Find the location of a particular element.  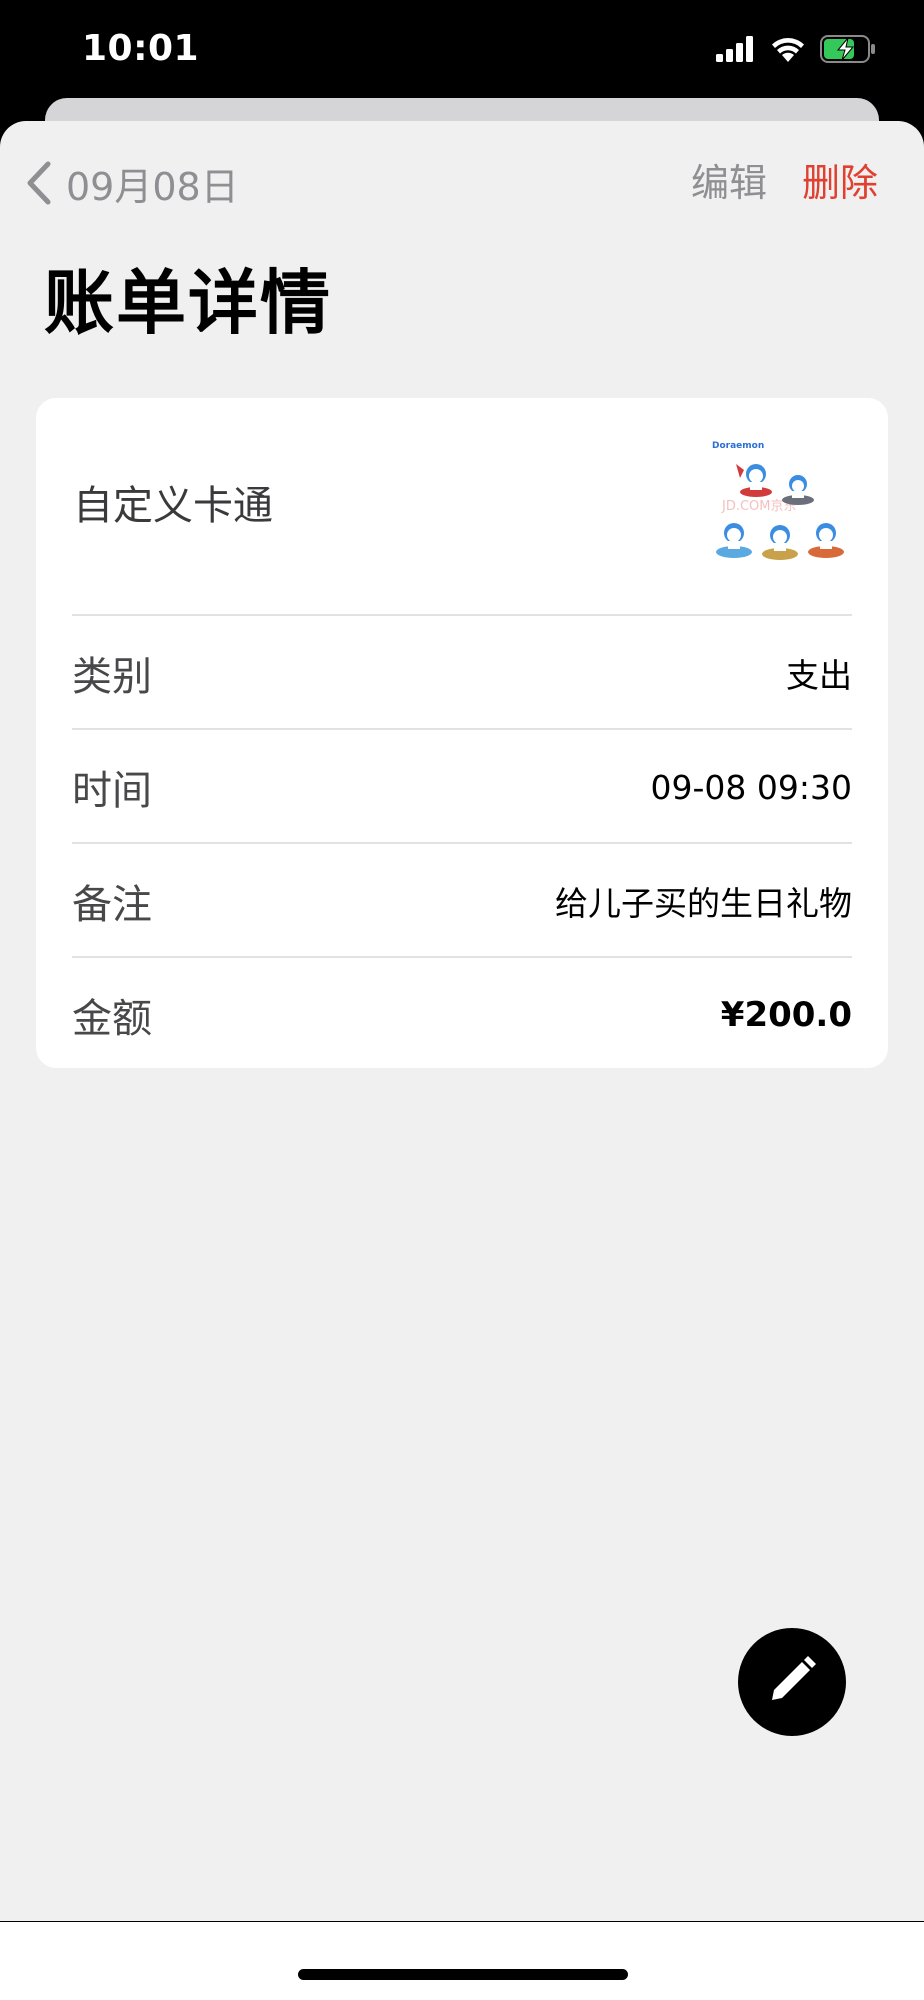

doraemon-figures-image: Doraemon JD.COM京东 is located at coordinates (781, 505).